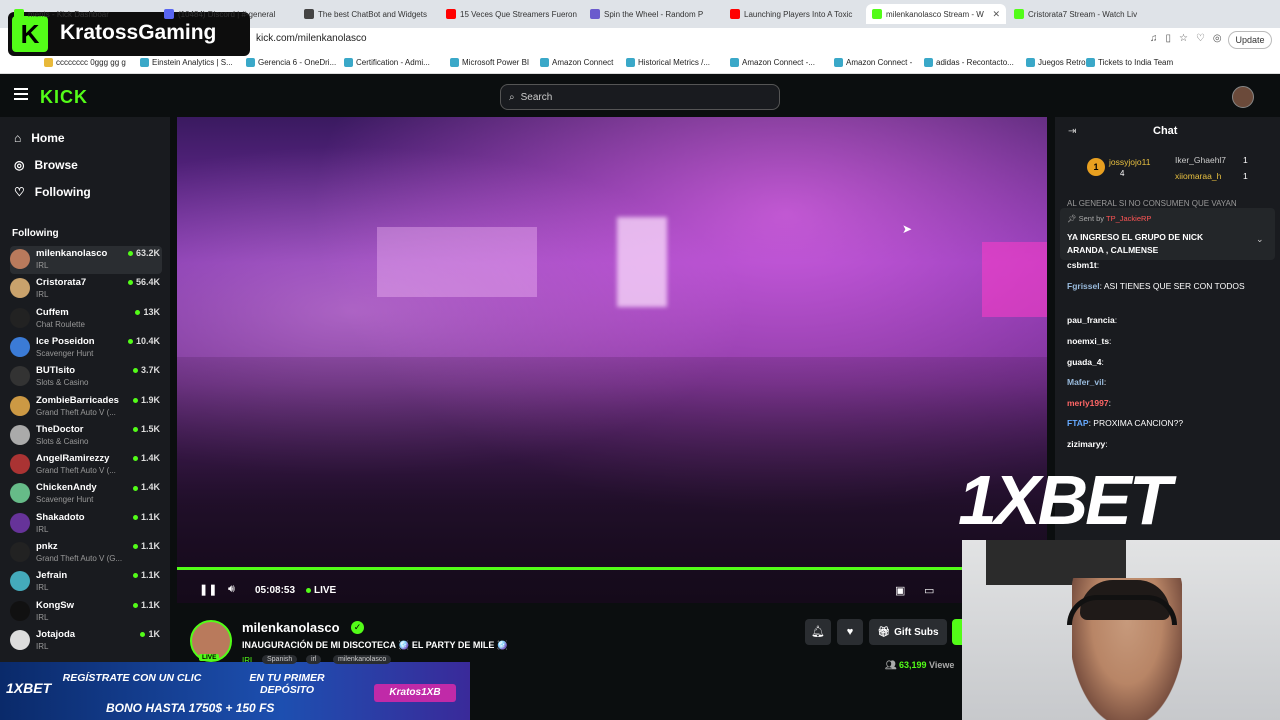 The height and width of the screenshot is (720, 1280). Describe the element at coordinates (996, 14) in the screenshot. I see `tab-close-icon: ✕` at that location.